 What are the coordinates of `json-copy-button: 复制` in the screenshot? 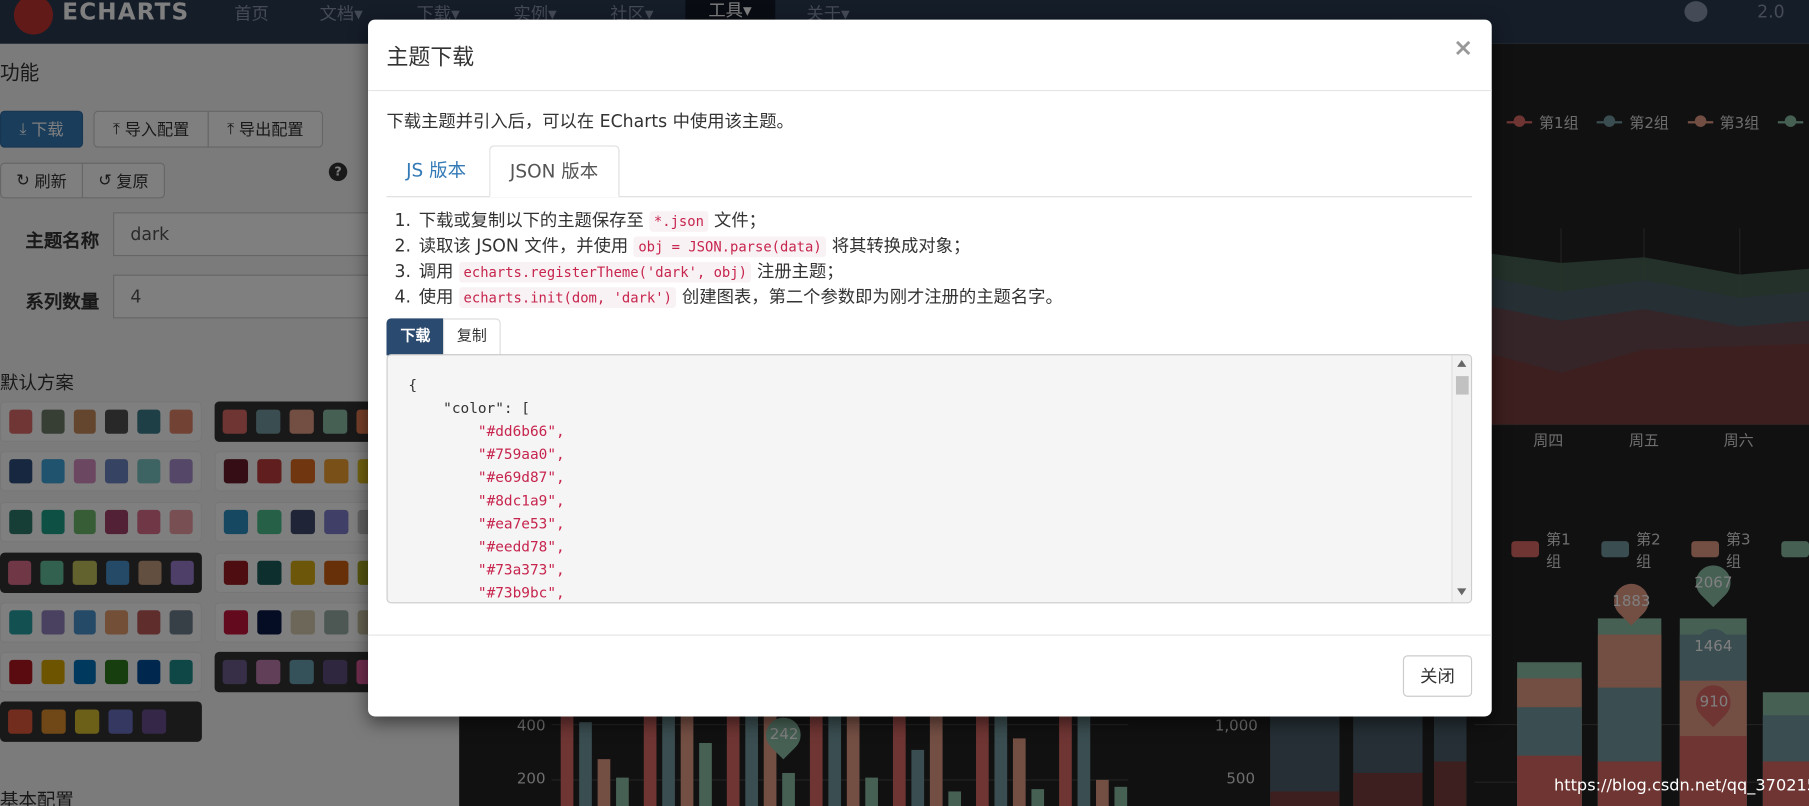 It's located at (472, 337).